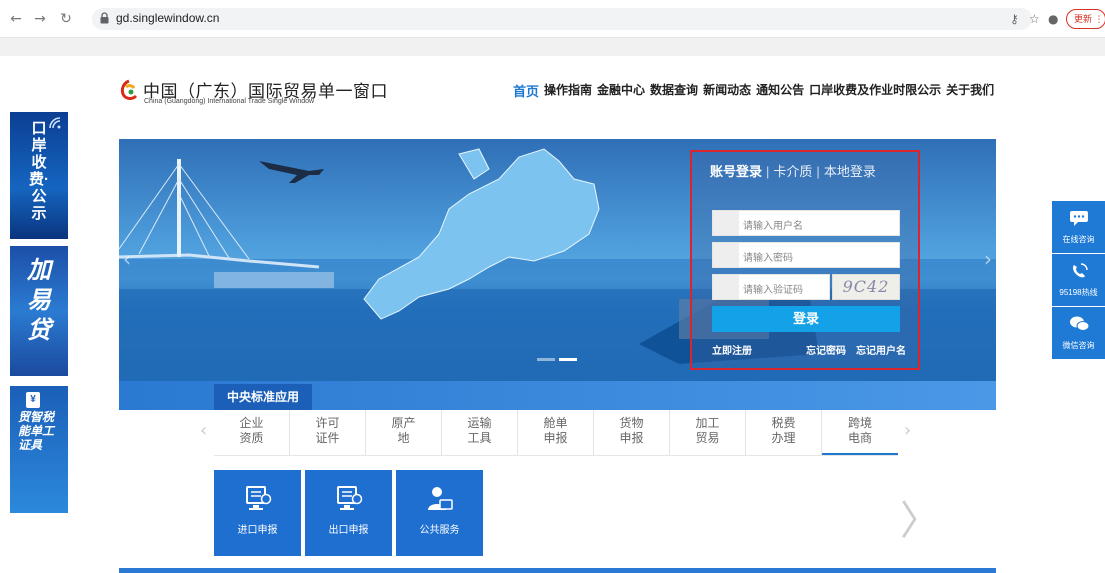  I want to click on cat-label: 电商, so click(859, 438).